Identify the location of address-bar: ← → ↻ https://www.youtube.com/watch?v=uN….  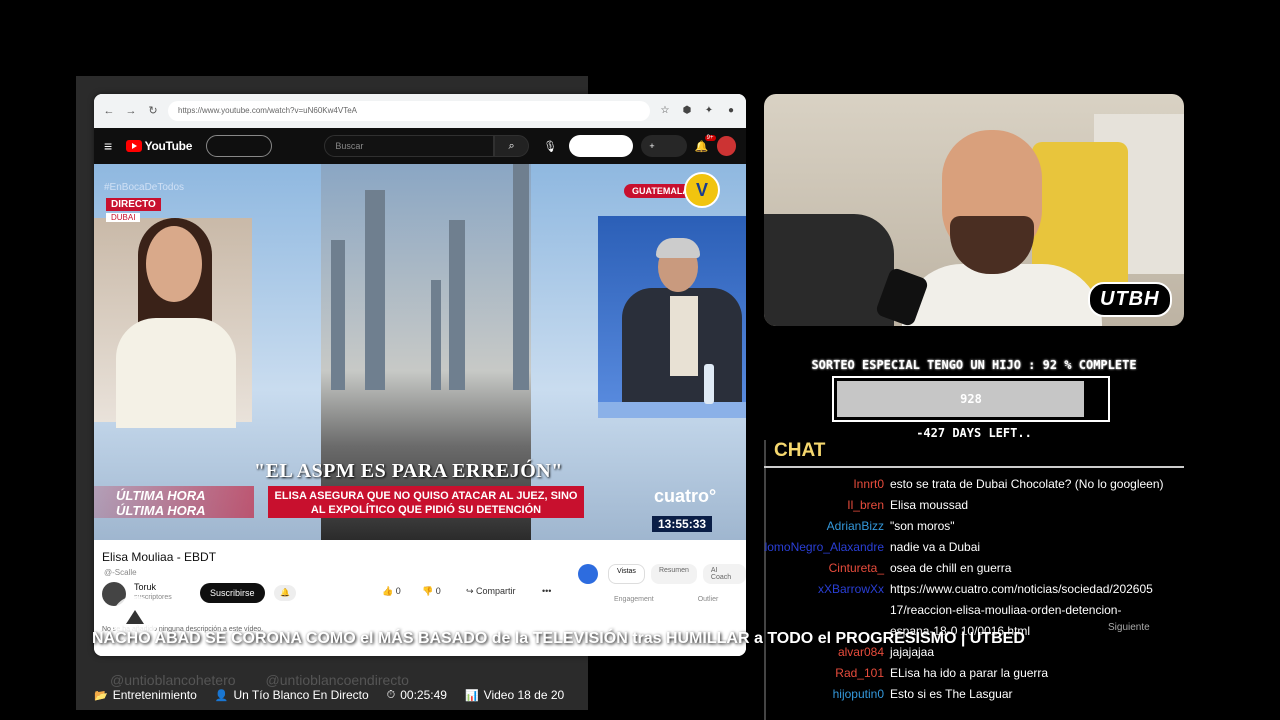
(420, 111).